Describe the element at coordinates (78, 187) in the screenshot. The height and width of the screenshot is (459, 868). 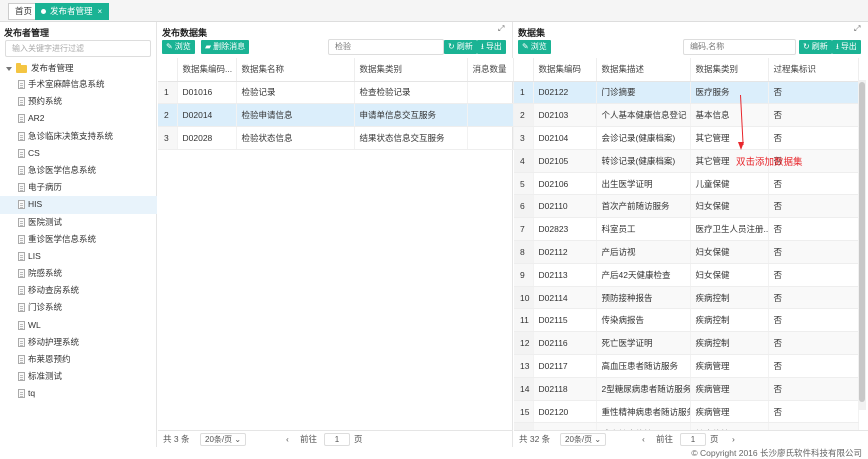
I see `tree-node: 电子病历` at that location.